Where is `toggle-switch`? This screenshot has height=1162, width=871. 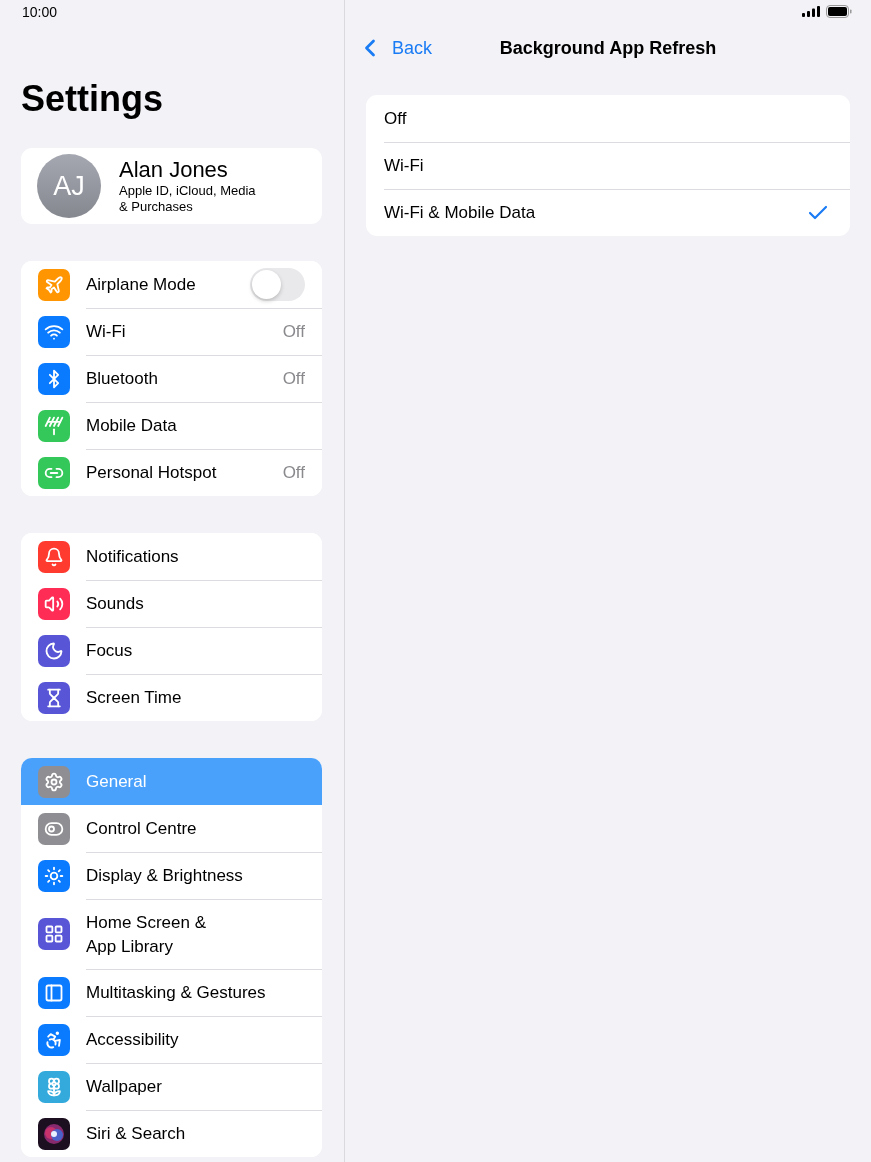
toggle-switch is located at coordinates (277, 284).